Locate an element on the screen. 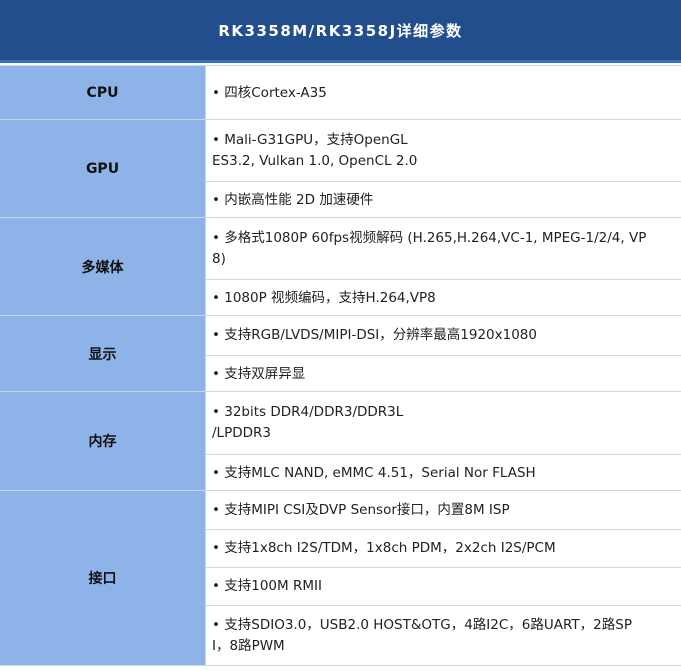 This screenshot has height=671, width=681. section-label: 内存 is located at coordinates (103, 441).